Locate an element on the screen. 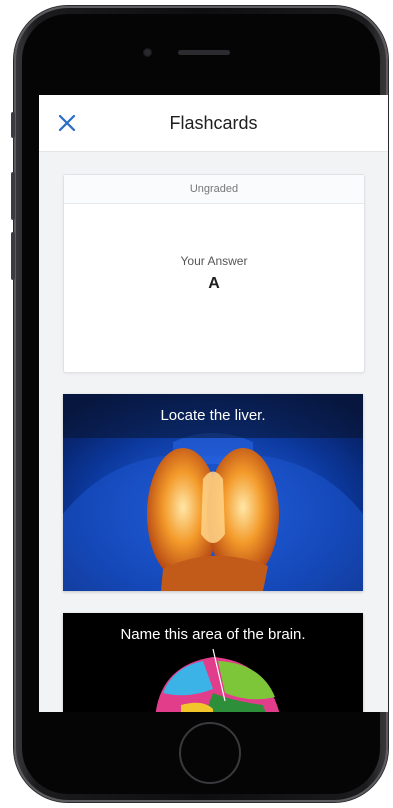 Image resolution: width=393 pixels, height=808 pixels. mute-switch is located at coordinates (13, 125).